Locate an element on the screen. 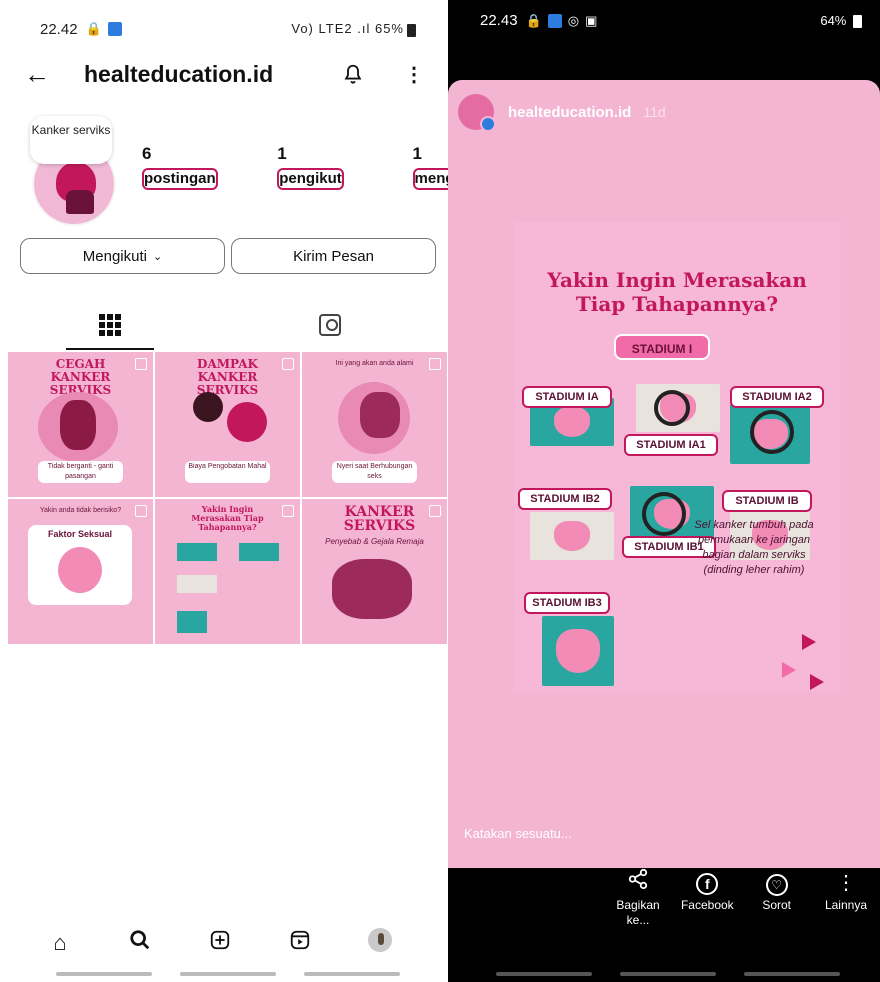 This screenshot has width=880, height=982. instagram-icon: ◎ is located at coordinates (573, 20).